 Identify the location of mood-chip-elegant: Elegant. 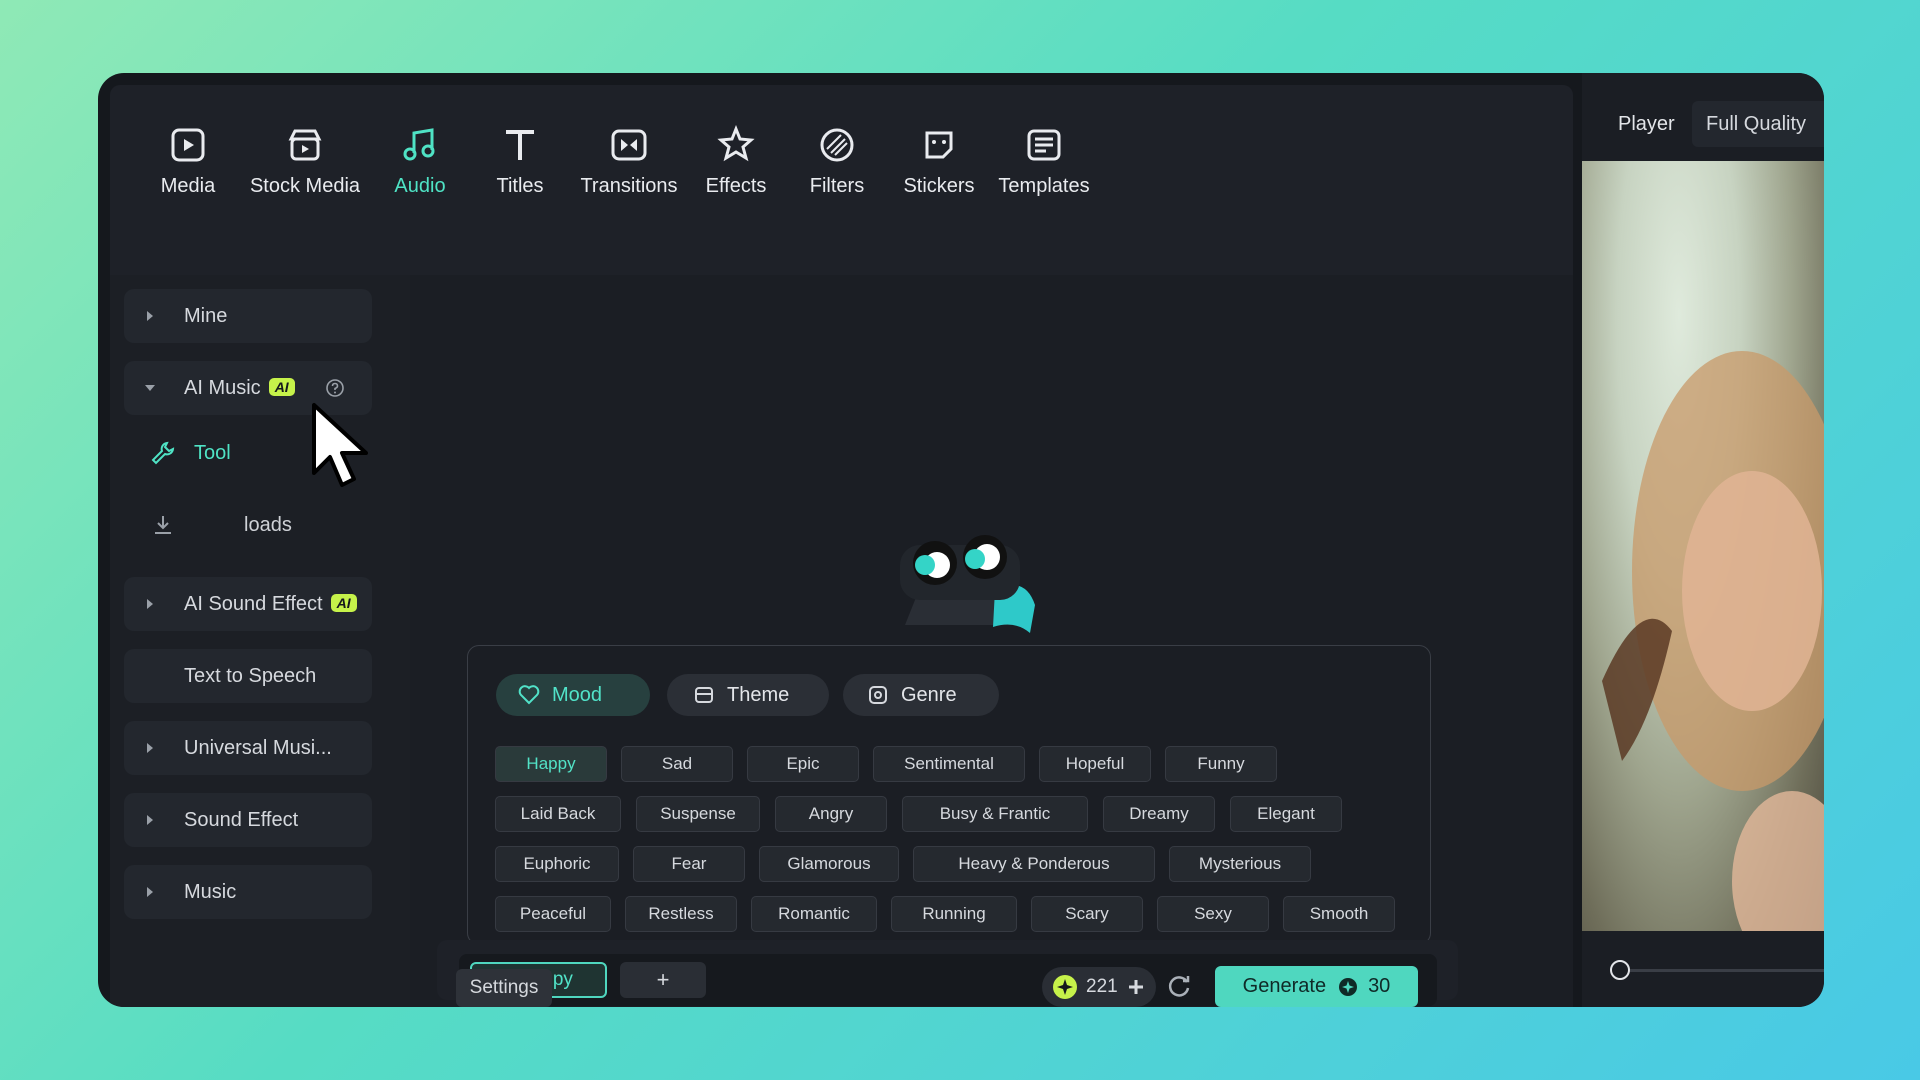
(1286, 814).